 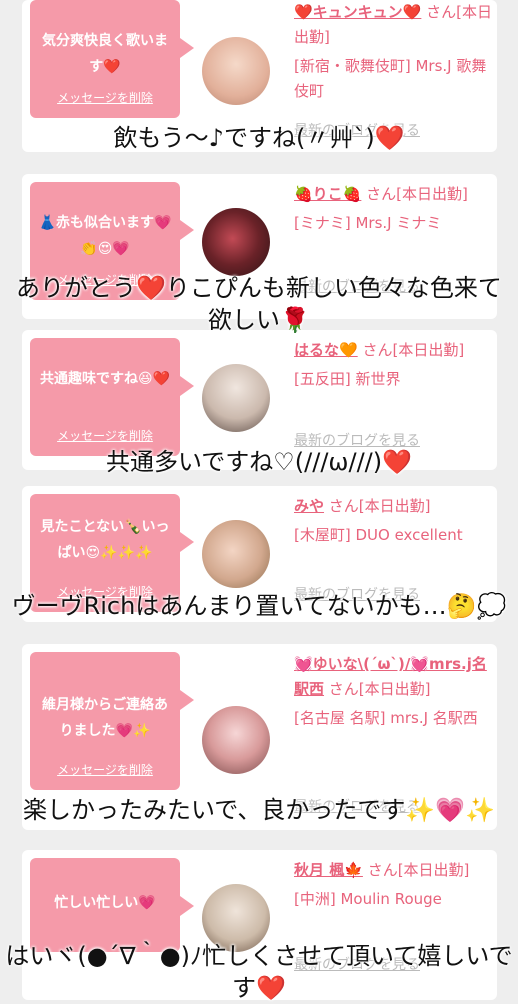 What do you see at coordinates (105, 54) in the screenshot?
I see `message-text: 気分爽快良く歌います❤️` at bounding box center [105, 54].